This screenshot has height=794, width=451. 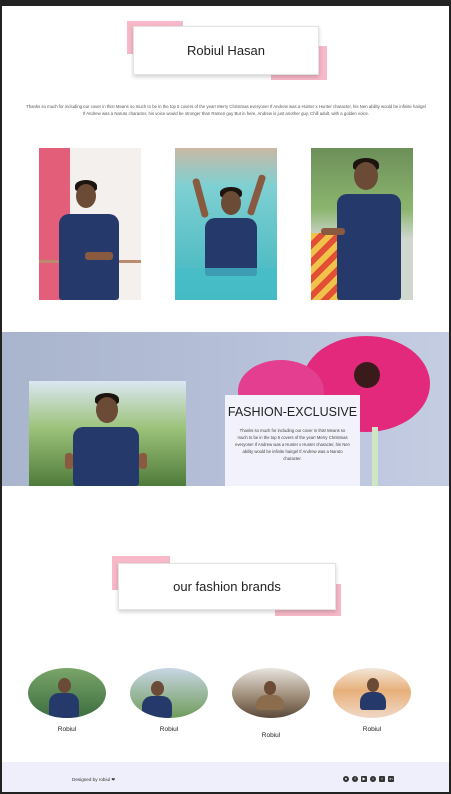 What do you see at coordinates (355, 779) in the screenshot?
I see `facebook-icon: f` at bounding box center [355, 779].